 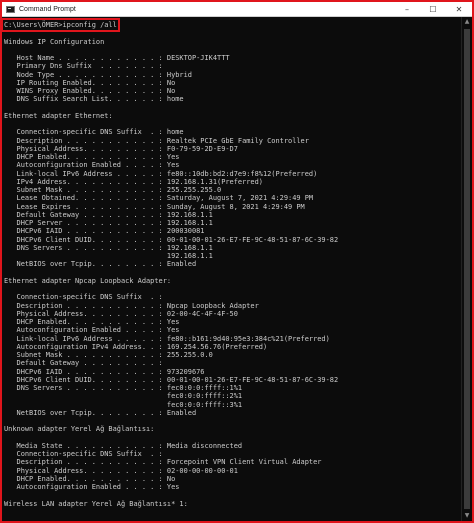 What do you see at coordinates (123, 396) in the screenshot?
I see `console-line: fec0:0:0:ffff::2%1` at bounding box center [123, 396].